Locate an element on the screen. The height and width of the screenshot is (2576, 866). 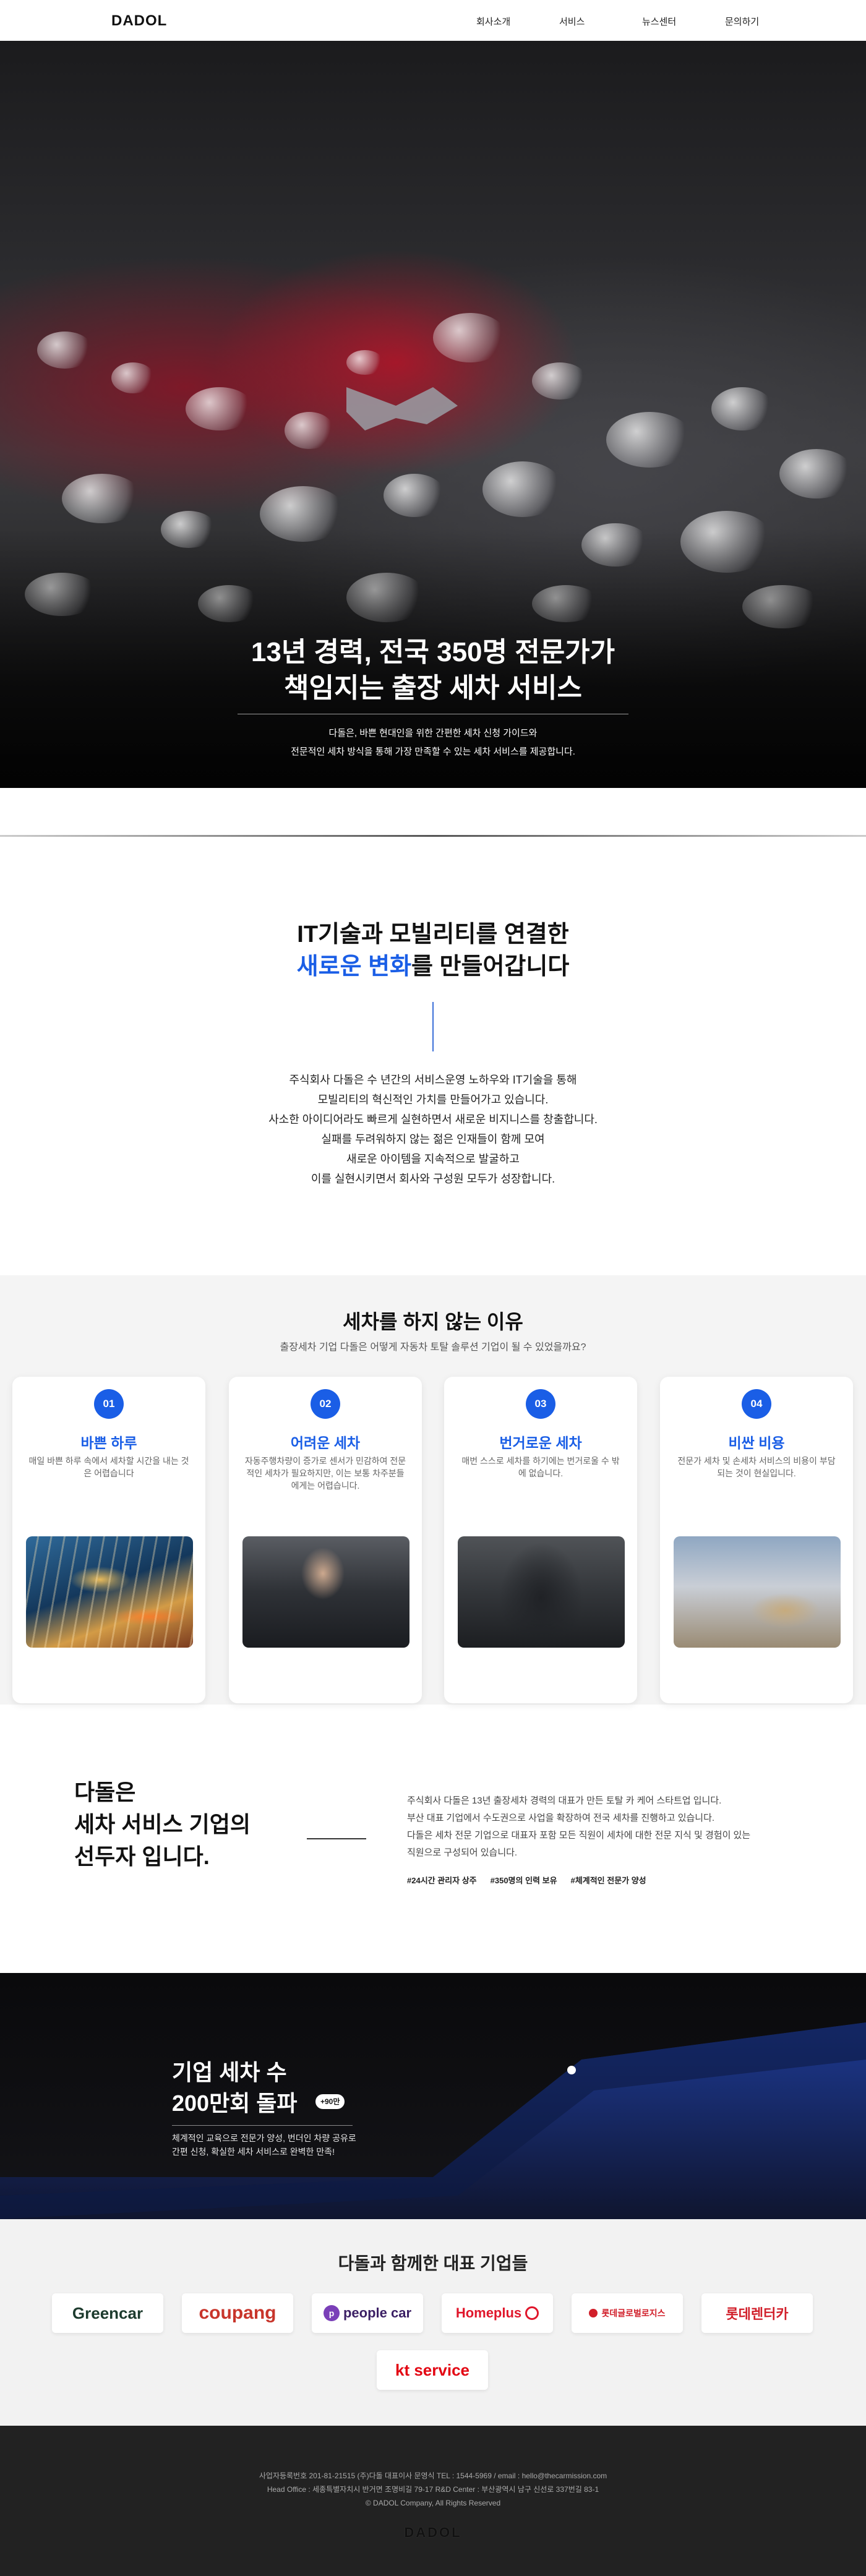
card-title: 바쁜 하루 is located at coordinates (108, 1443).